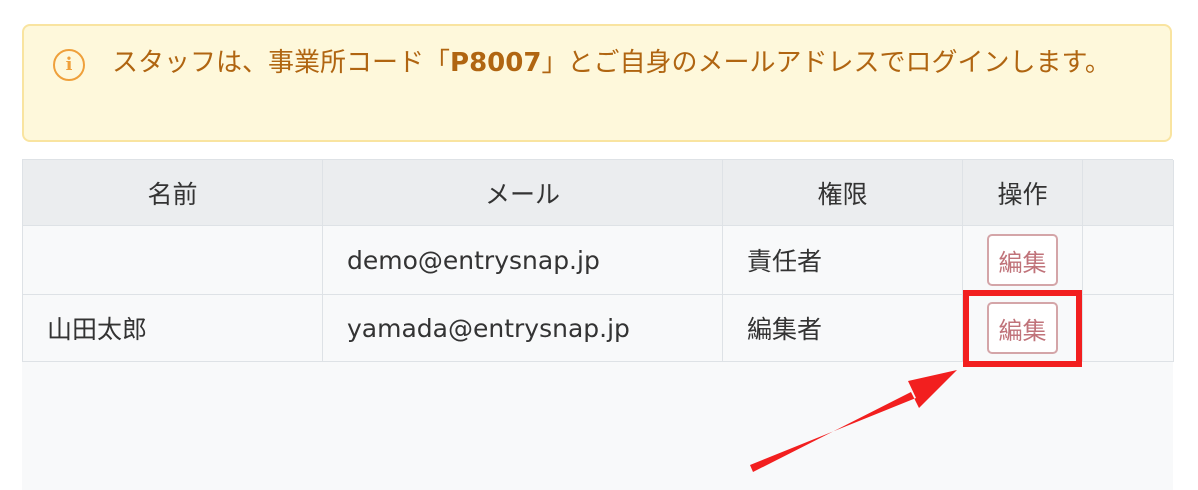 This screenshot has height=490, width=1198. I want to click on header-role: 権限, so click(843, 193).